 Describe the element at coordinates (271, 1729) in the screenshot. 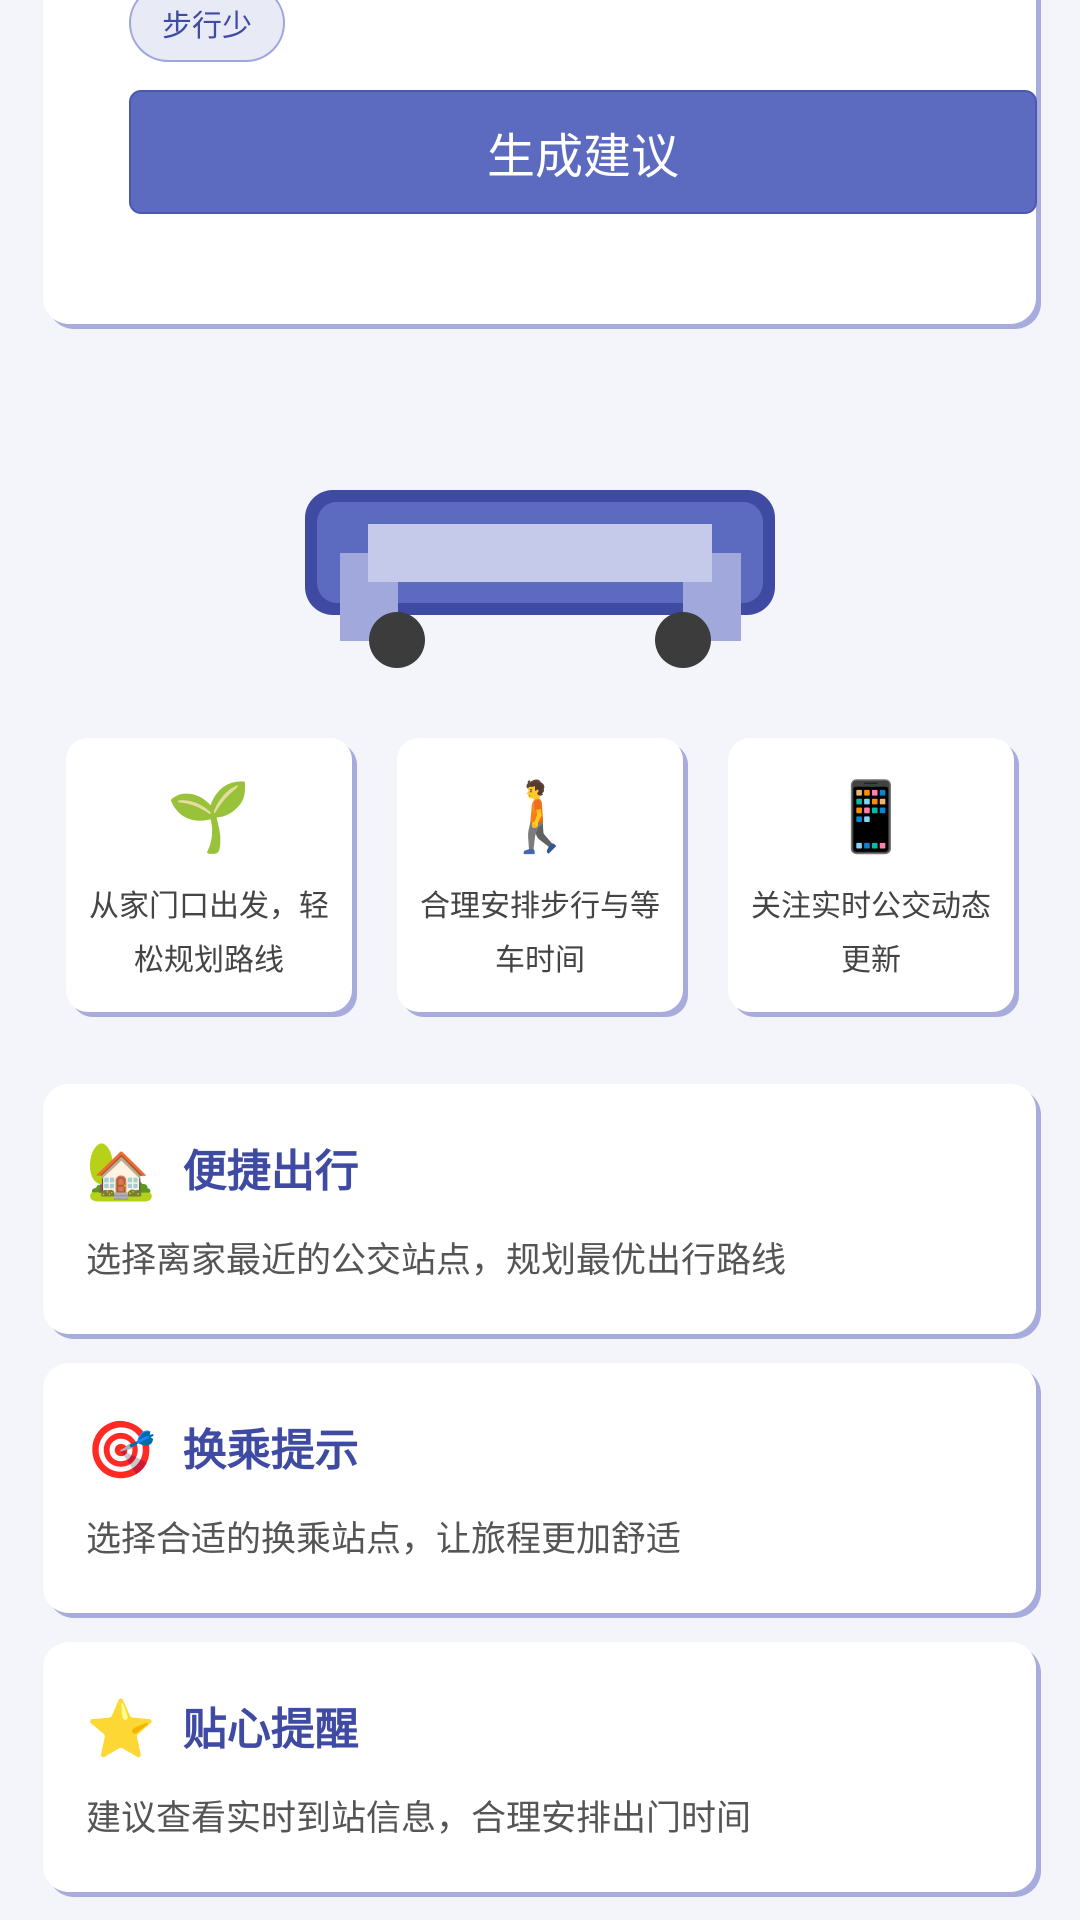

I see `tip-title: 贴心提醒` at that location.